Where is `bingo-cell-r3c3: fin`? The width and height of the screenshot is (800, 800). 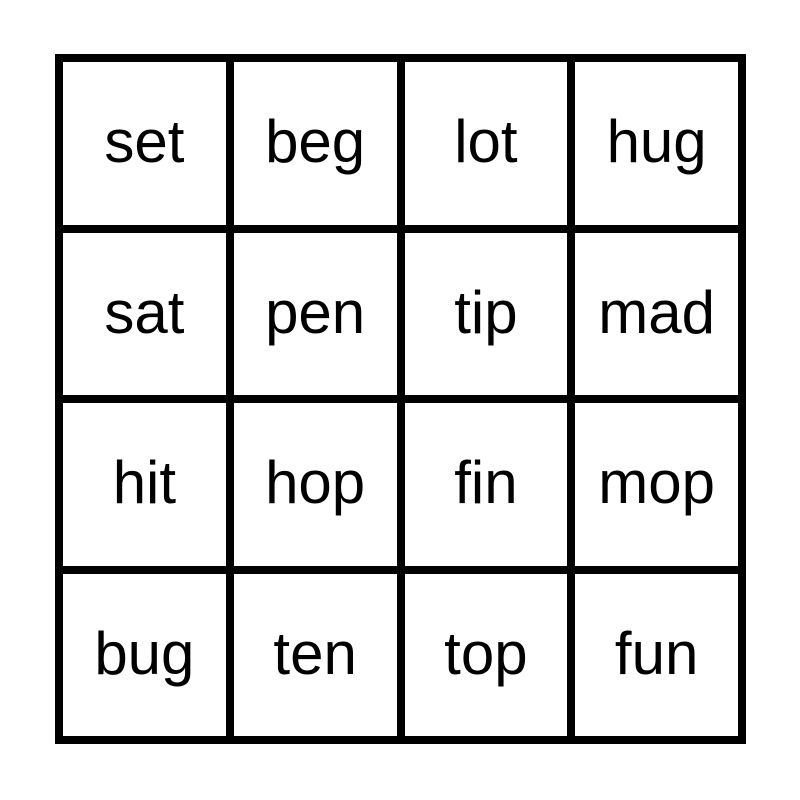
bingo-cell-r3c3: fin is located at coordinates (486, 484).